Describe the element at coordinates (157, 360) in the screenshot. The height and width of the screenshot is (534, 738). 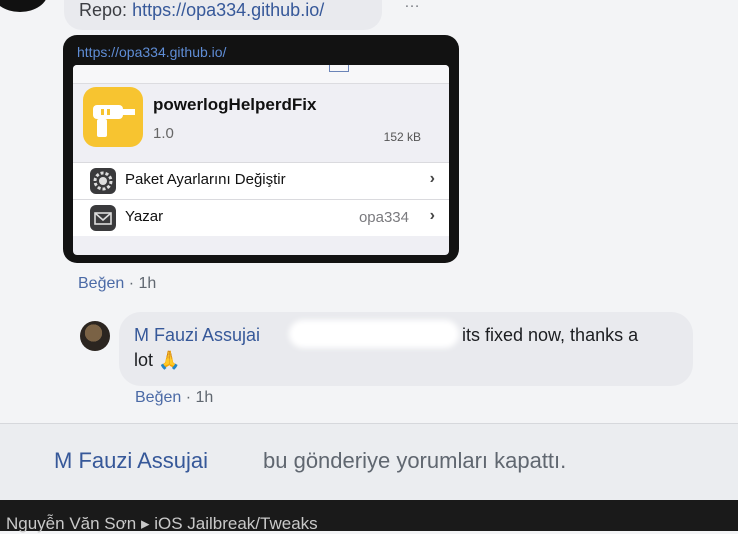
I see `reply-text-line2: lot 🙏` at that location.